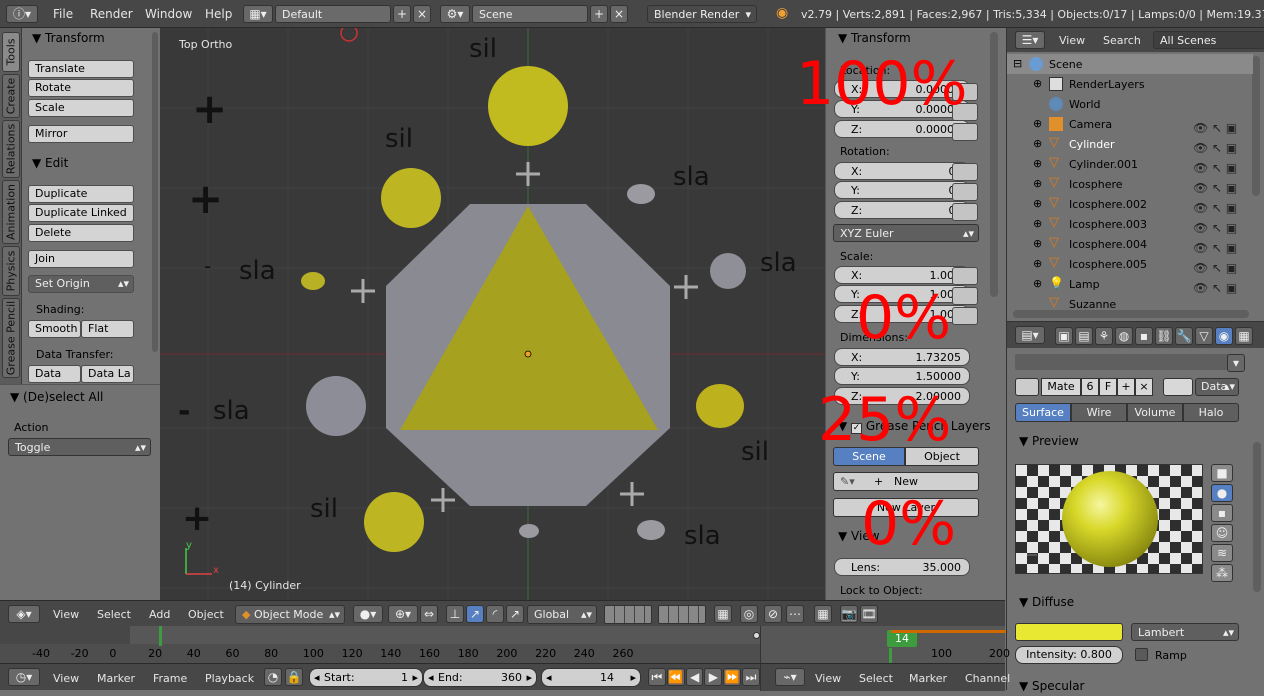 This screenshot has width=1264, height=696. Describe the element at coordinates (1131, 314) in the screenshot. I see `outliner-h-scrollbar` at that location.